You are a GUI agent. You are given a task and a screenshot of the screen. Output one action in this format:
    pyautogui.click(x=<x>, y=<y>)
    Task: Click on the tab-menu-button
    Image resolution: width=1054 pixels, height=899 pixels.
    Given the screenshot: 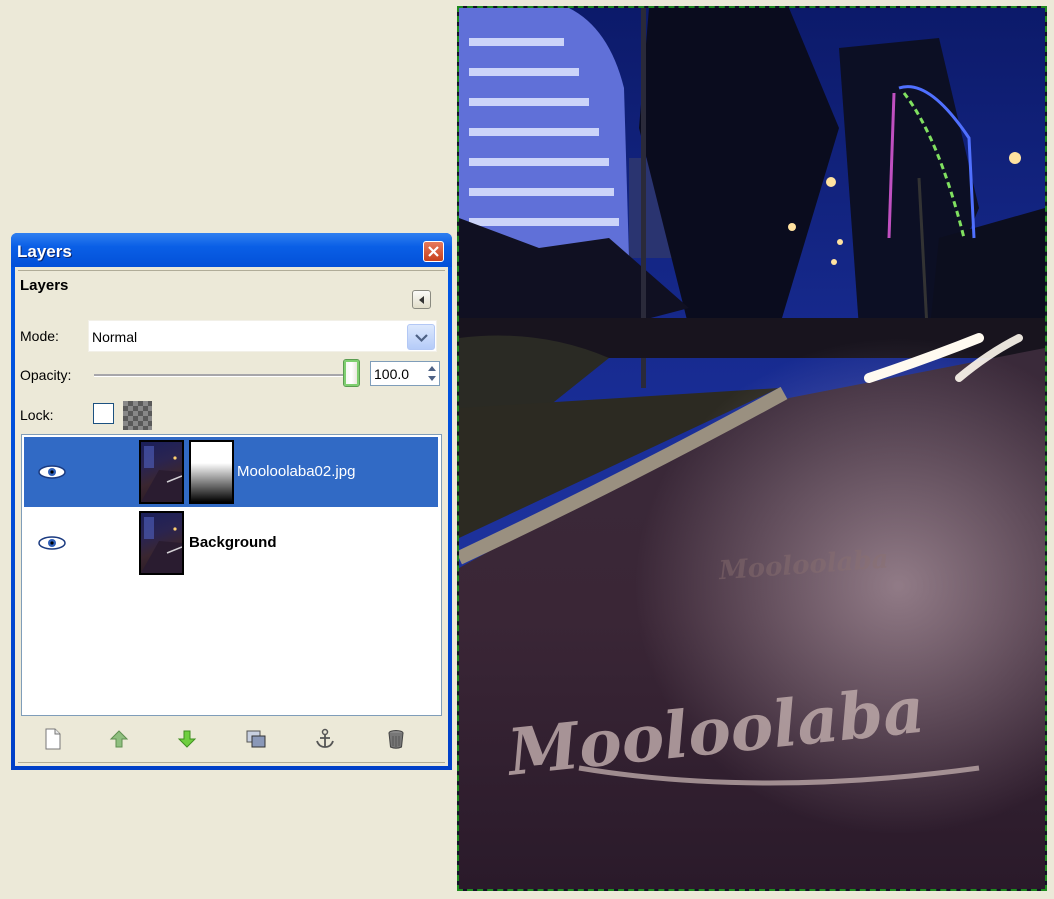 What is the action you would take?
    pyautogui.click(x=421, y=299)
    